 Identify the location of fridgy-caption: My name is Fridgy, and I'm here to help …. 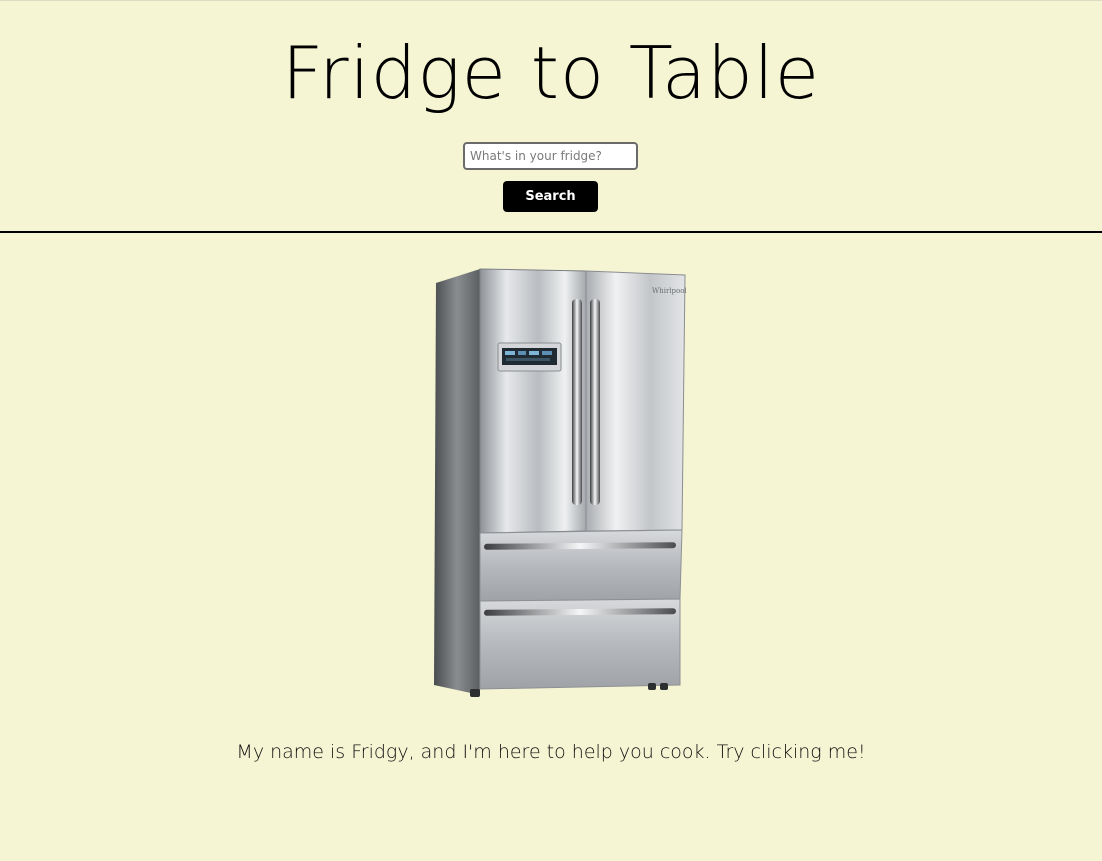
(551, 752).